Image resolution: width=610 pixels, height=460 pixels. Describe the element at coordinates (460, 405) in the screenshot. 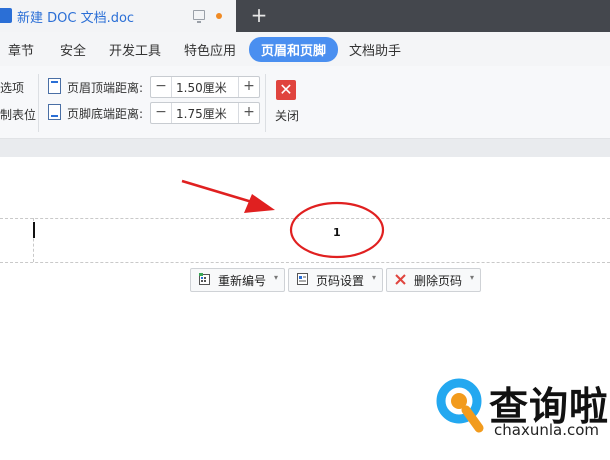

I see `watermark-logo` at that location.